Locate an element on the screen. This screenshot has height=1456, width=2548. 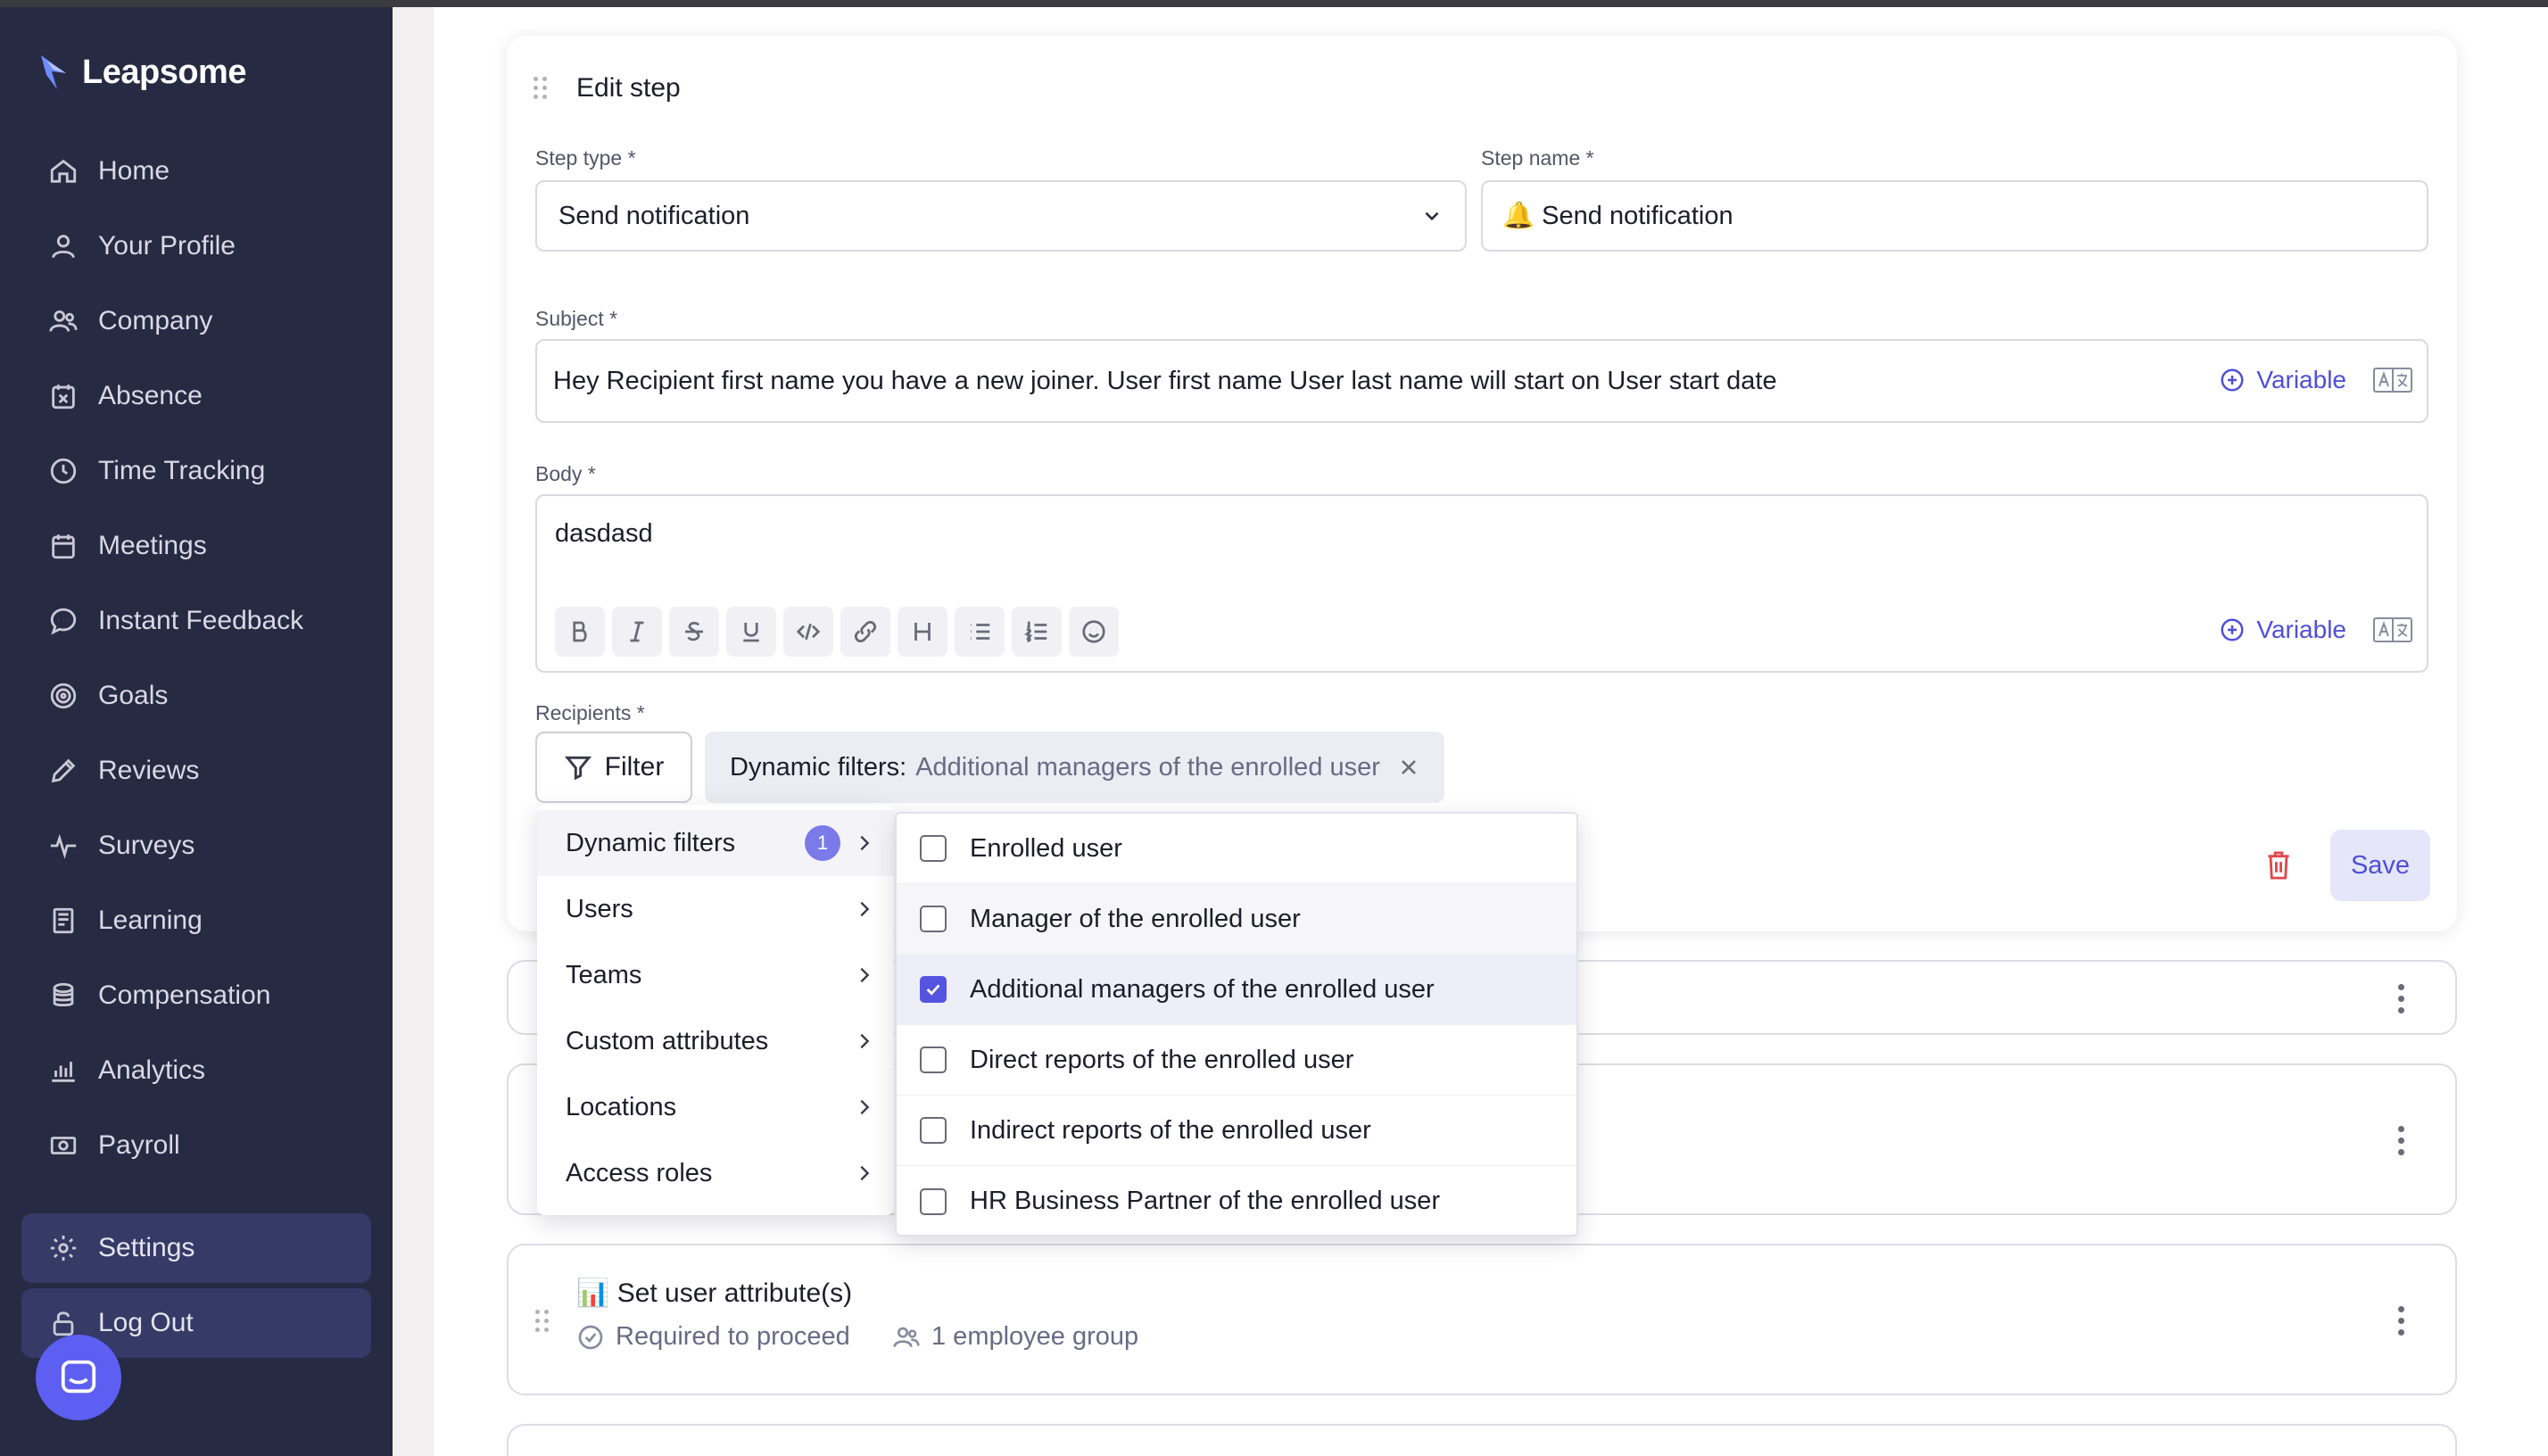
sidebar-item-label: Compensation is located at coordinates (185, 995).